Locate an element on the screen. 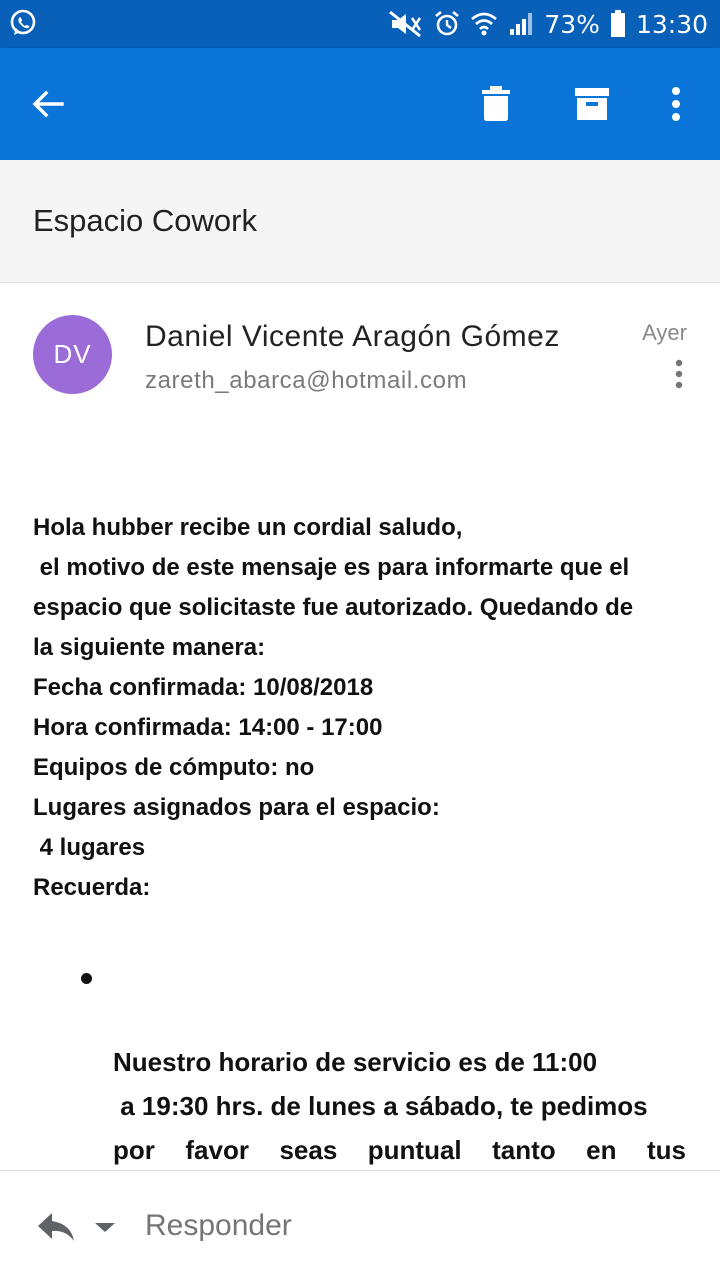  delete-button is located at coordinates (496, 104).